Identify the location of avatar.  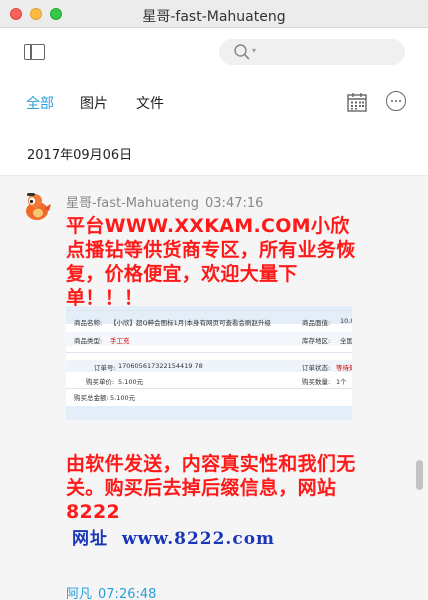
(38, 206).